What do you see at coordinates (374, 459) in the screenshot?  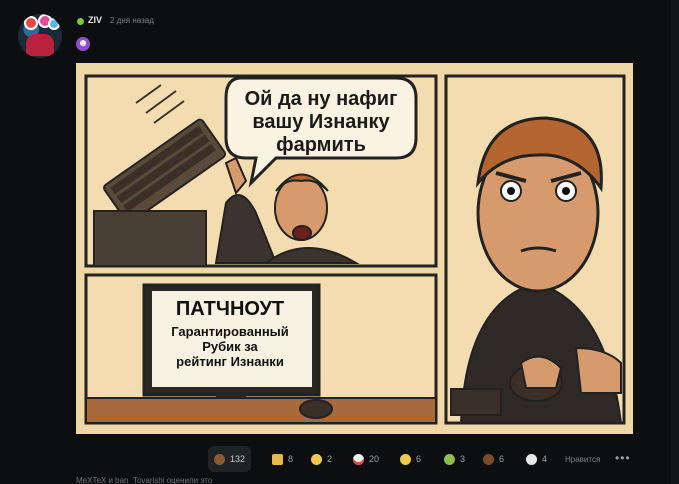 I see `reaction-count: 20` at bounding box center [374, 459].